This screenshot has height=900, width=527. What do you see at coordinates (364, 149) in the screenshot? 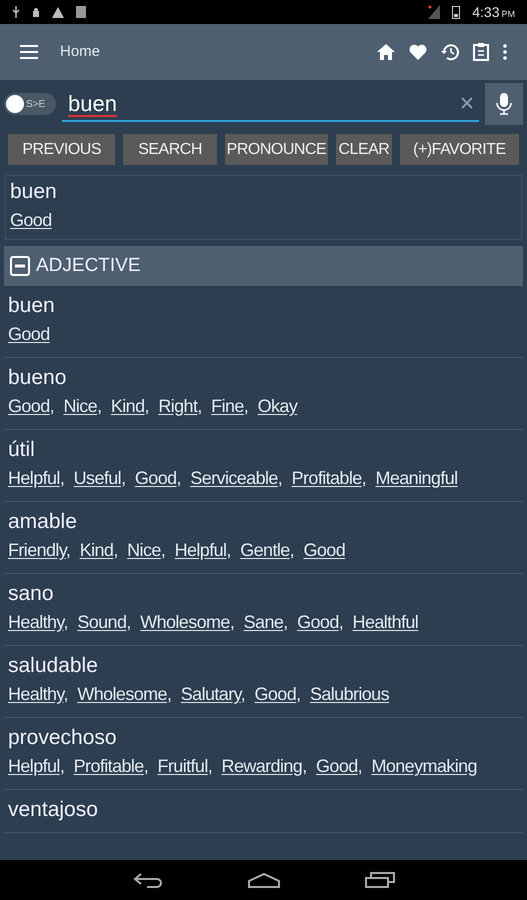
I see `action-button: CLEAR` at bounding box center [364, 149].